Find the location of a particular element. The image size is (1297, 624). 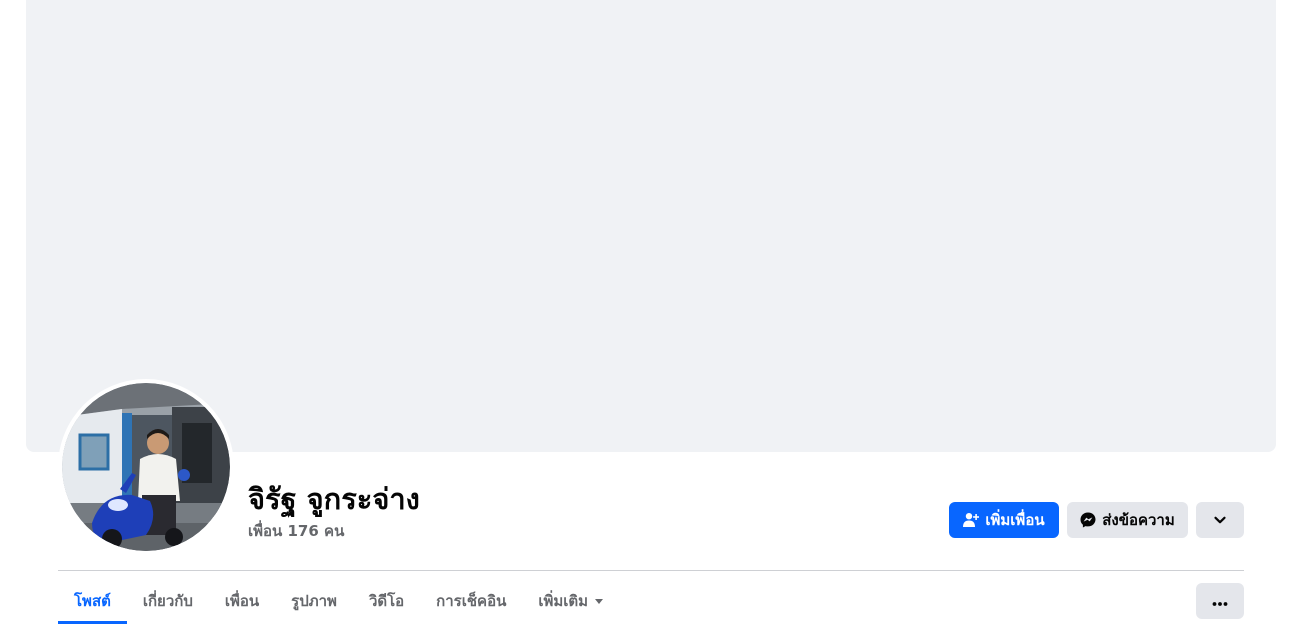

tab-videos: วิดีโอ is located at coordinates (386, 601).